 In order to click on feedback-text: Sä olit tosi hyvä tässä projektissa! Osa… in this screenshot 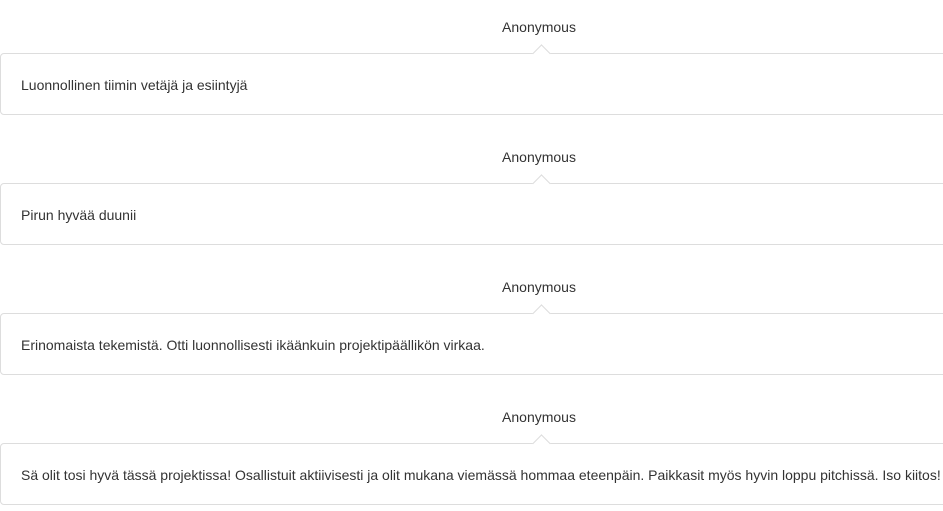, I will do `click(481, 475)`.